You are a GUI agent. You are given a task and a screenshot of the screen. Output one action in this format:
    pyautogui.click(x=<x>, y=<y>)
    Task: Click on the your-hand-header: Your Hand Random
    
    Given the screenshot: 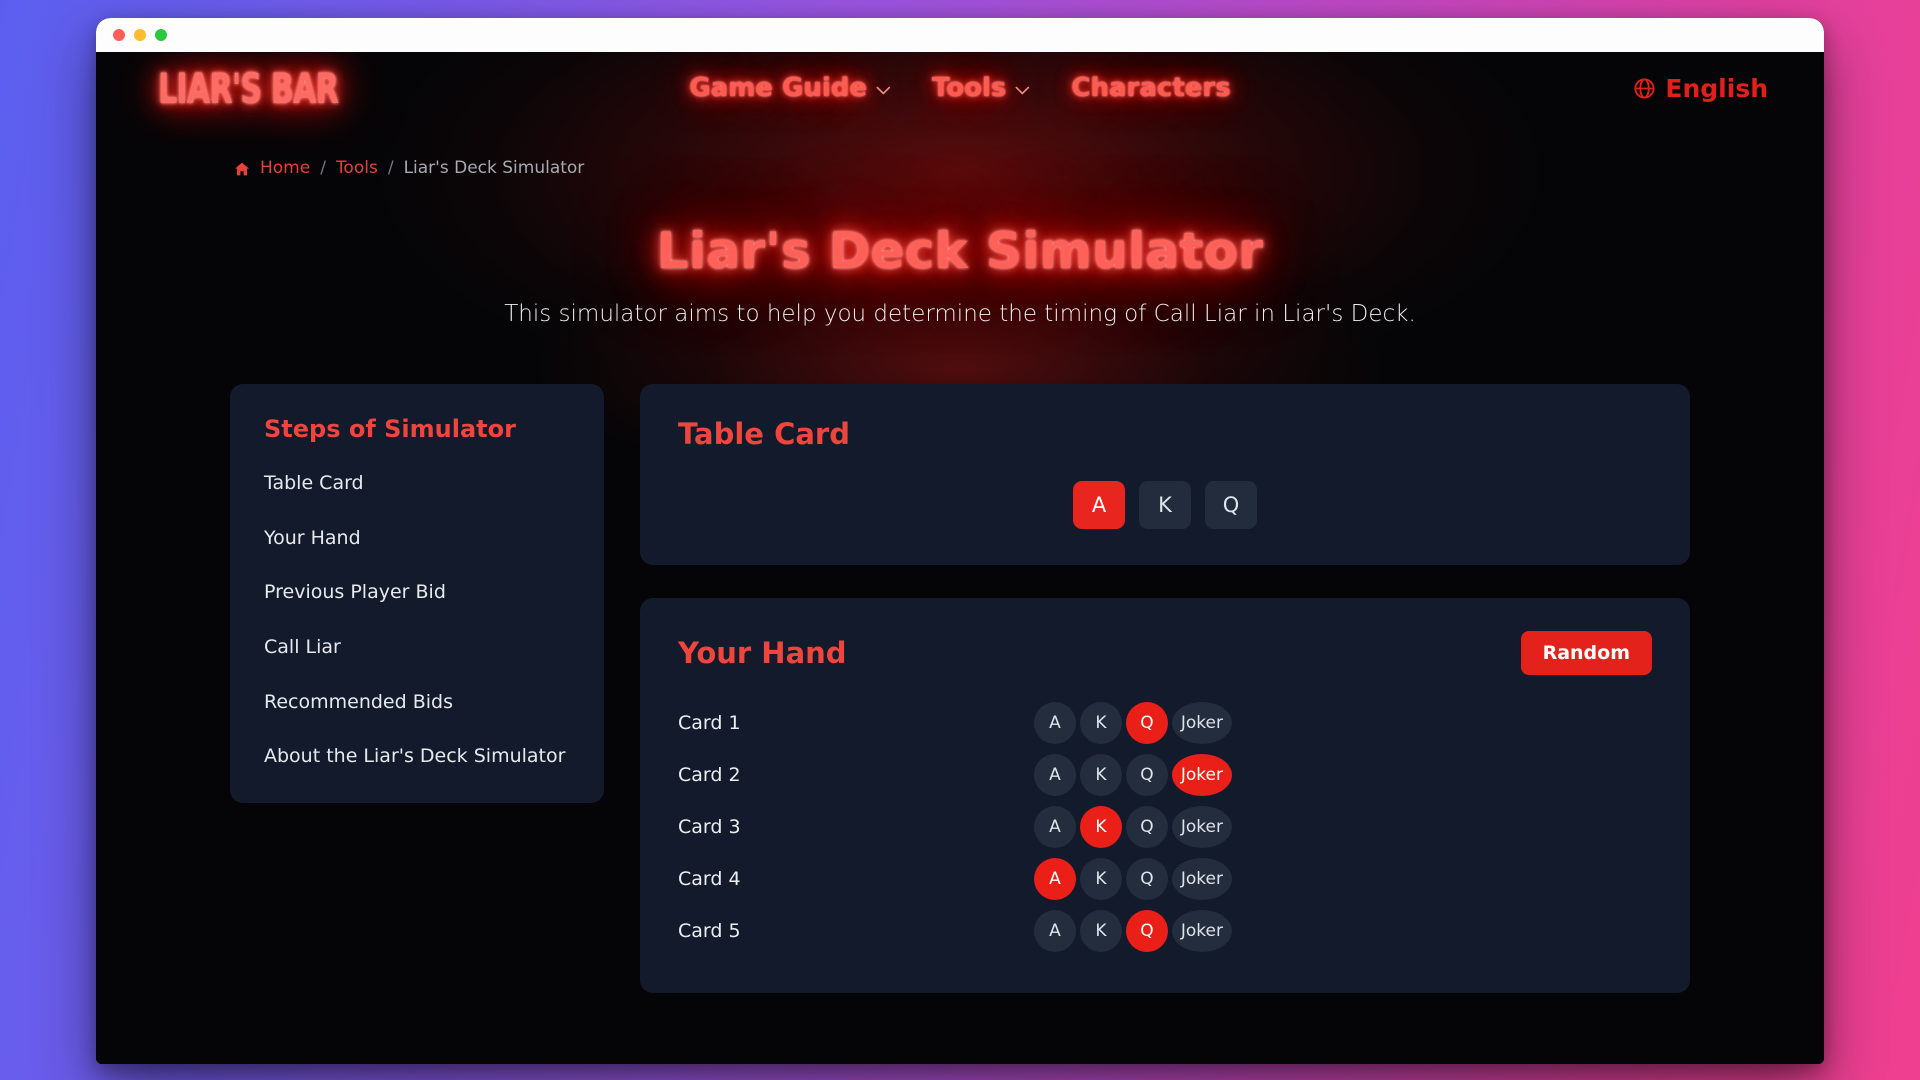 What is the action you would take?
    pyautogui.click(x=1165, y=653)
    